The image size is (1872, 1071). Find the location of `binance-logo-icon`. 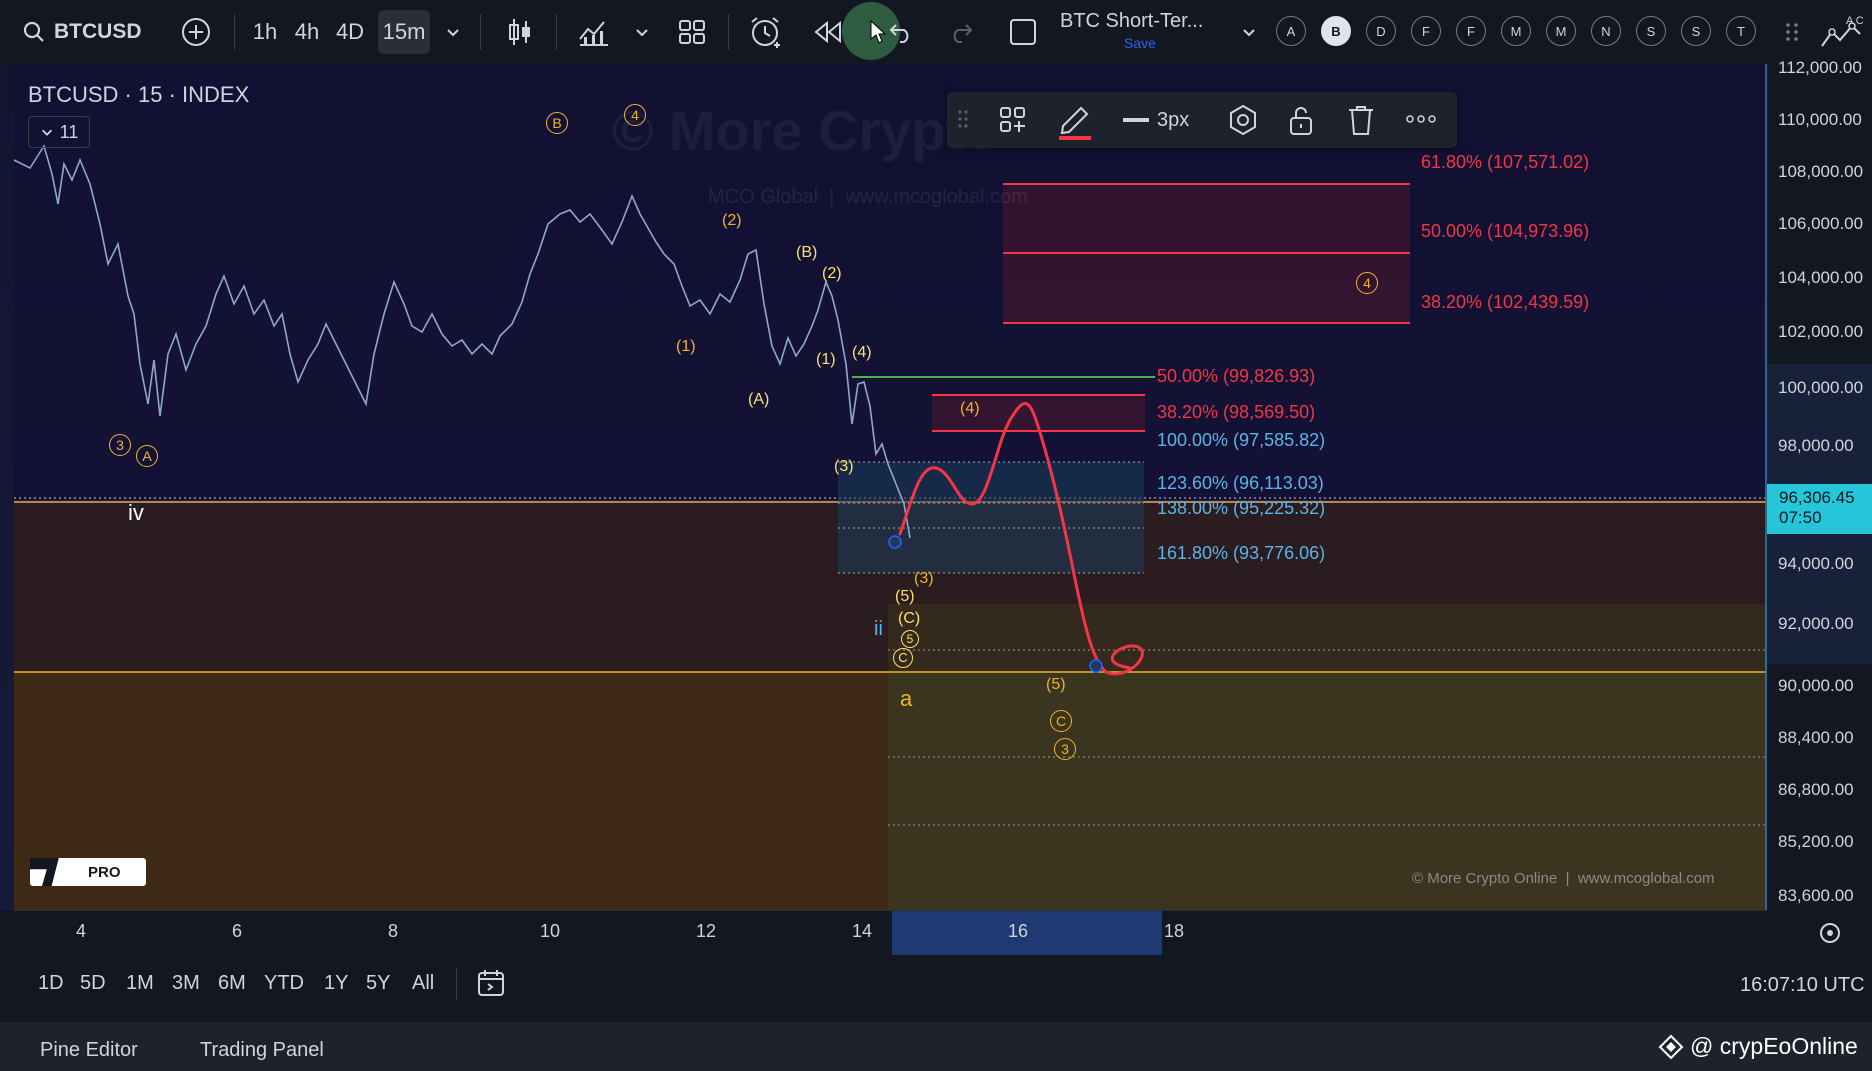

binance-logo-icon is located at coordinates (1671, 1049).